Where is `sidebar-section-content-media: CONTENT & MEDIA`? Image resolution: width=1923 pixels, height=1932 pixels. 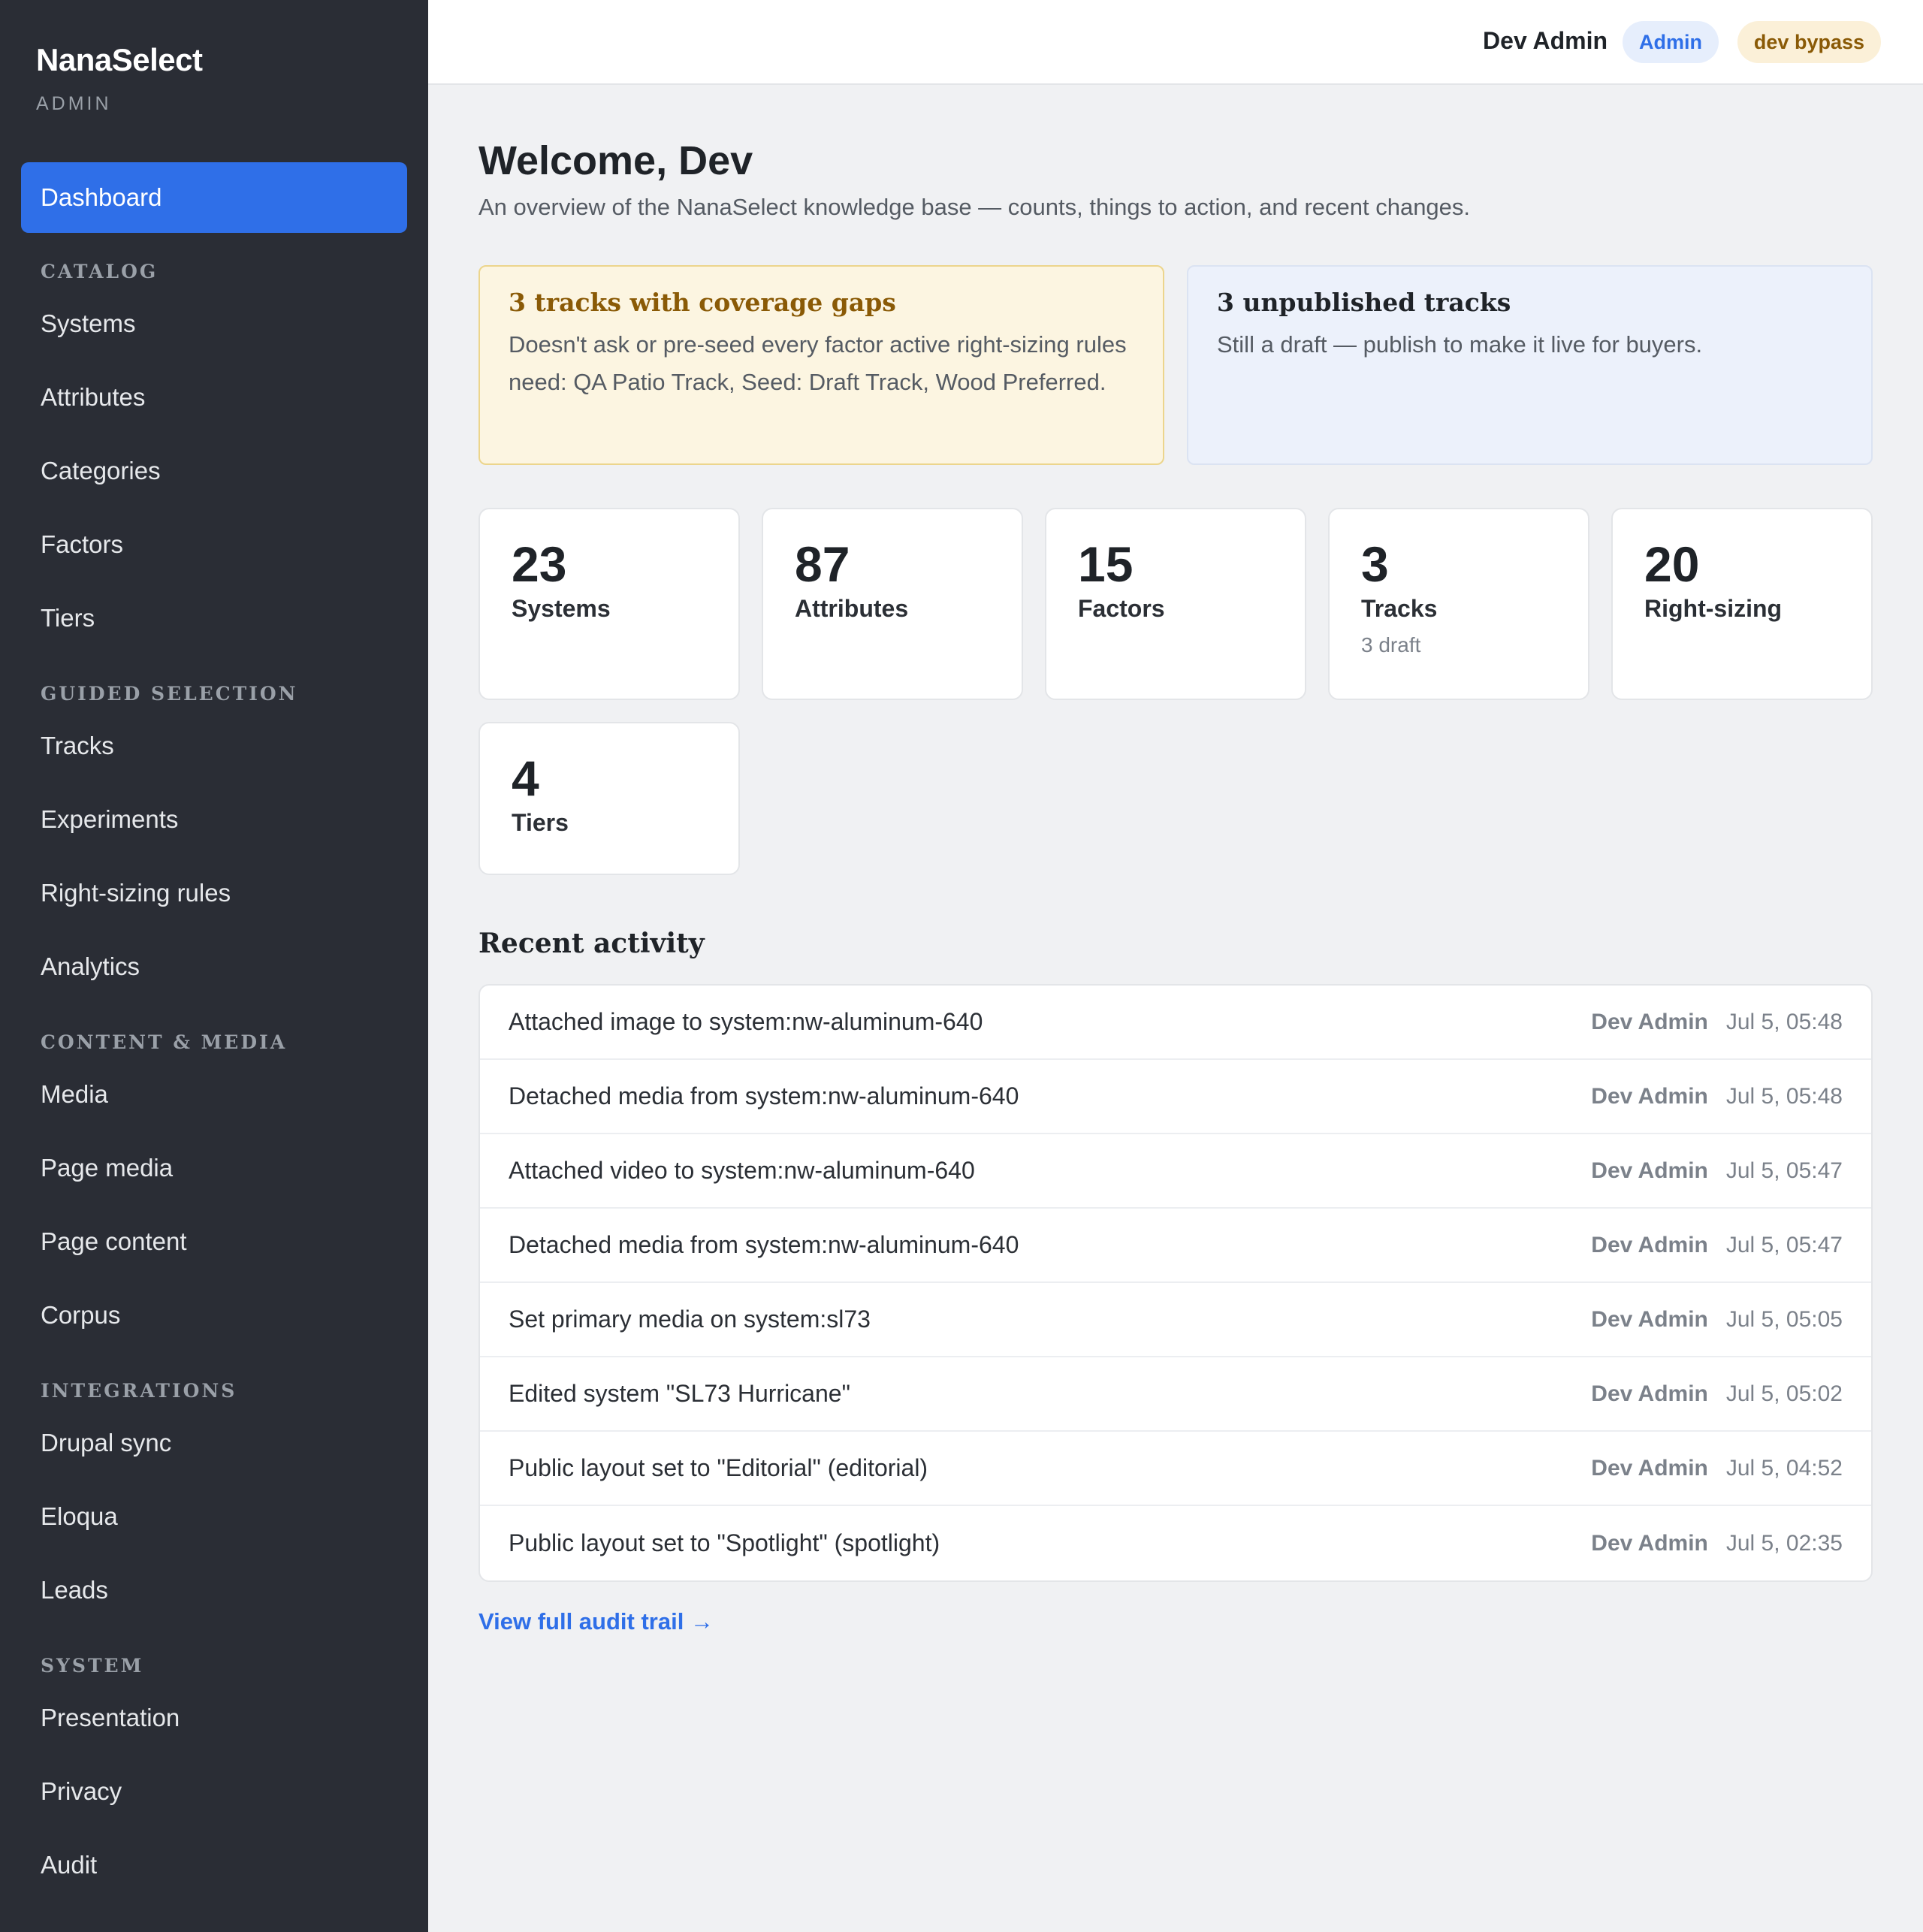
sidebar-section-content-media: CONTENT & MEDIA is located at coordinates (164, 1042).